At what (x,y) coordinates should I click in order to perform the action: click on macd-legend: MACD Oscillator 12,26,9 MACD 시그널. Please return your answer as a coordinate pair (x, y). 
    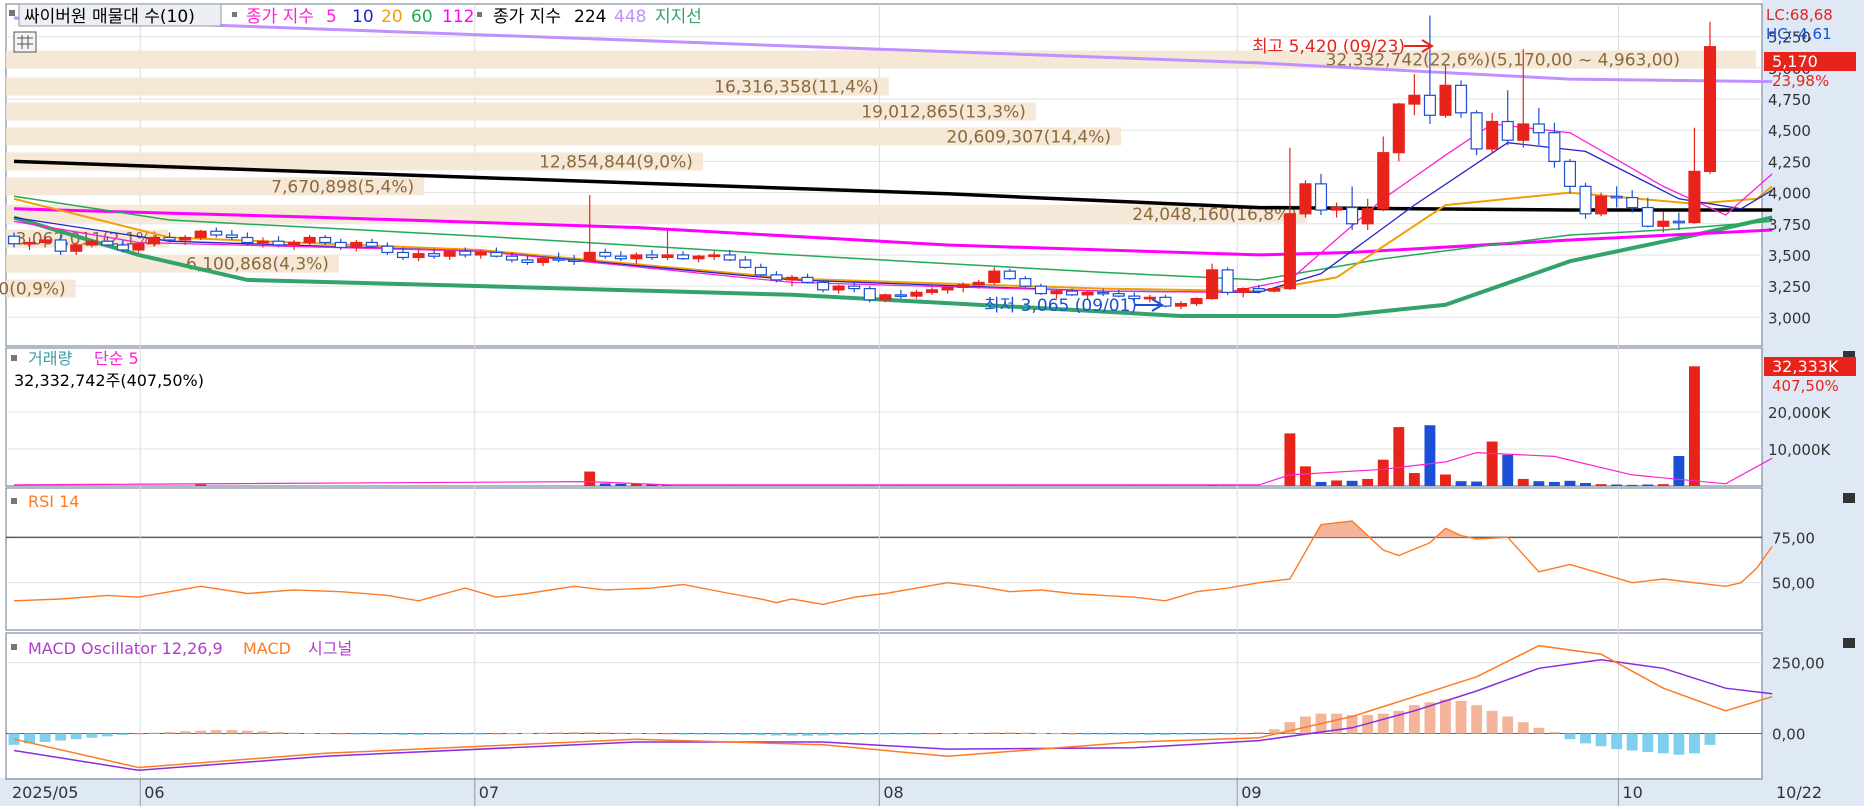
    Looking at the image, I should click on (181, 648).